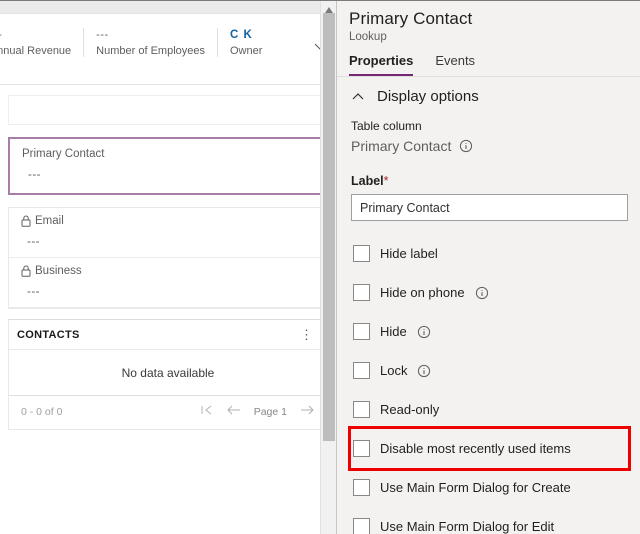  What do you see at coordinates (489, 146) in the screenshot?
I see `table-column-value-row: Primary Contact` at bounding box center [489, 146].